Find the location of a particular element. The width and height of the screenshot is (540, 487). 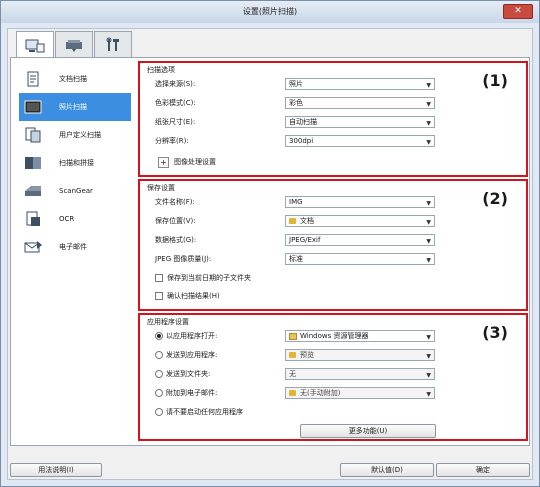

save-location-dropdown: 文档 ▼ is located at coordinates (360, 221).